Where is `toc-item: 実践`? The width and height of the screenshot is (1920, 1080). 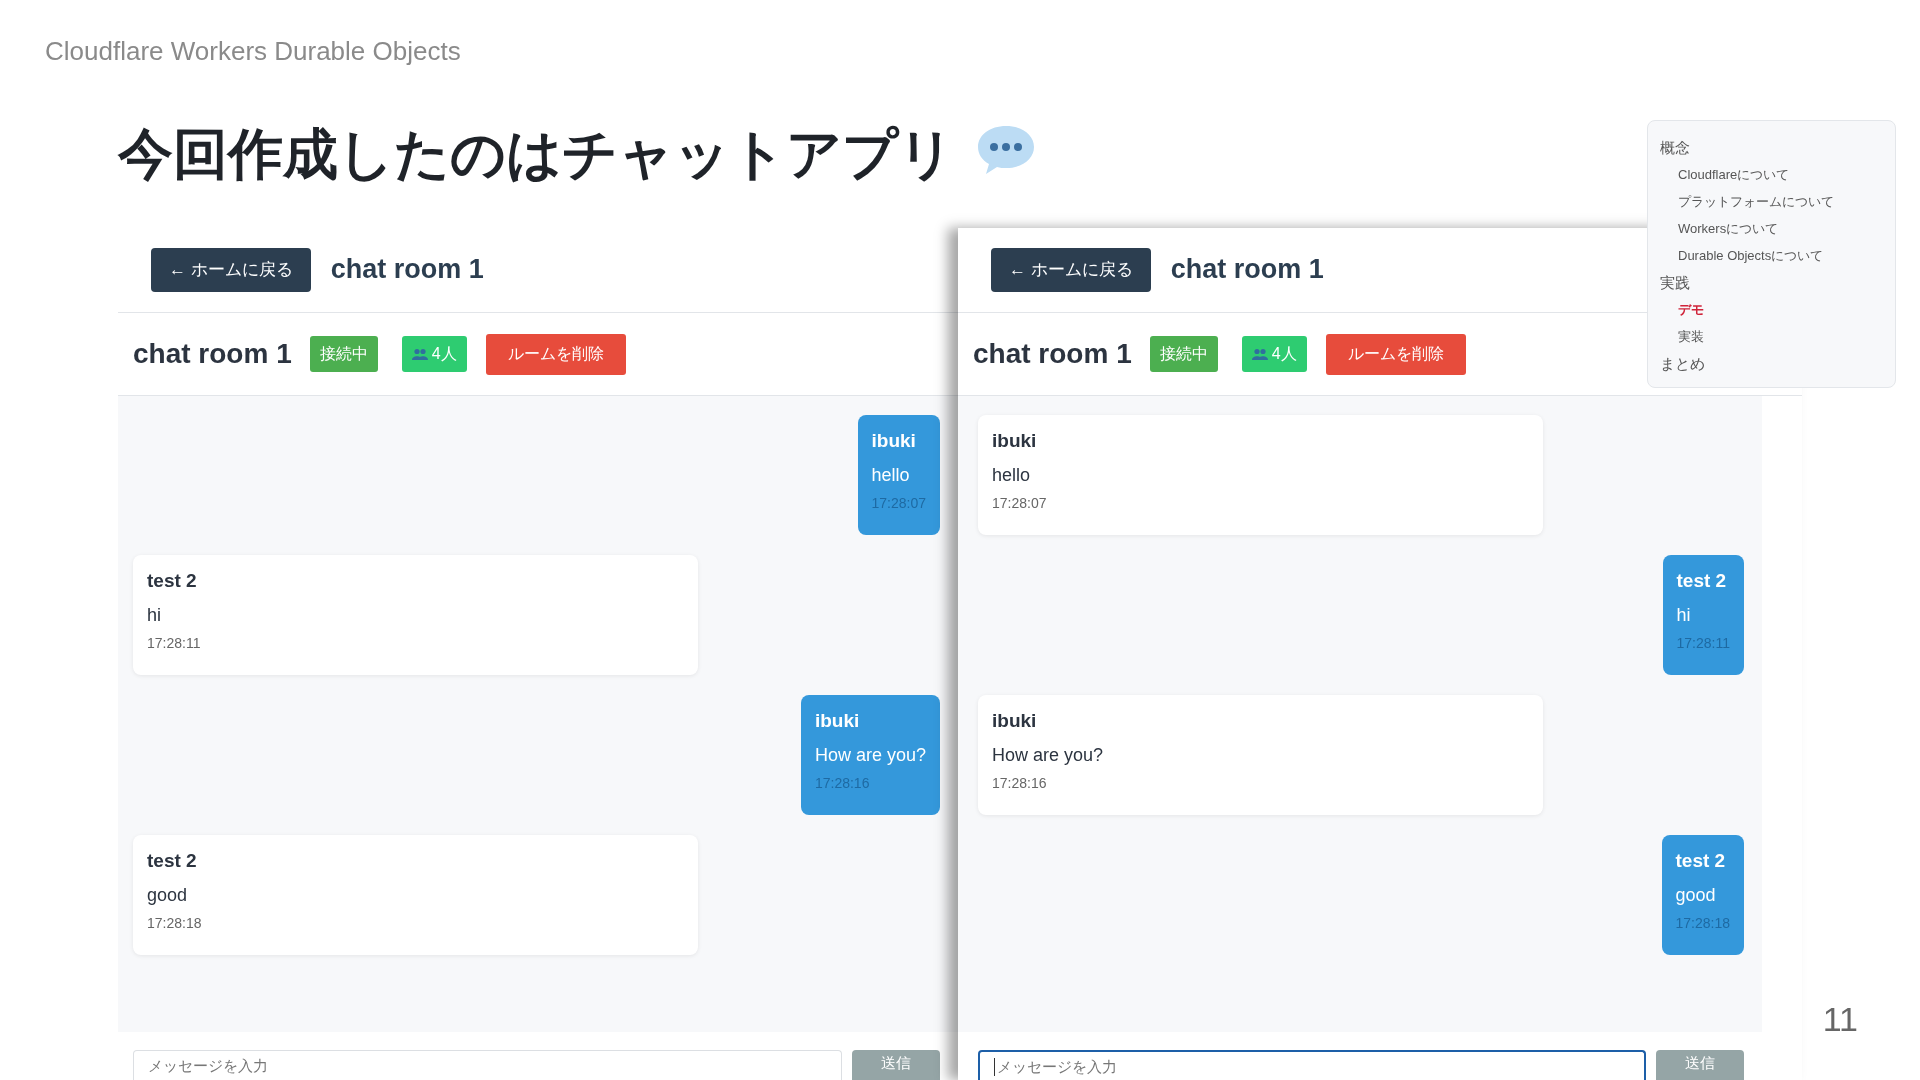 toc-item: 実践 is located at coordinates (1771, 282).